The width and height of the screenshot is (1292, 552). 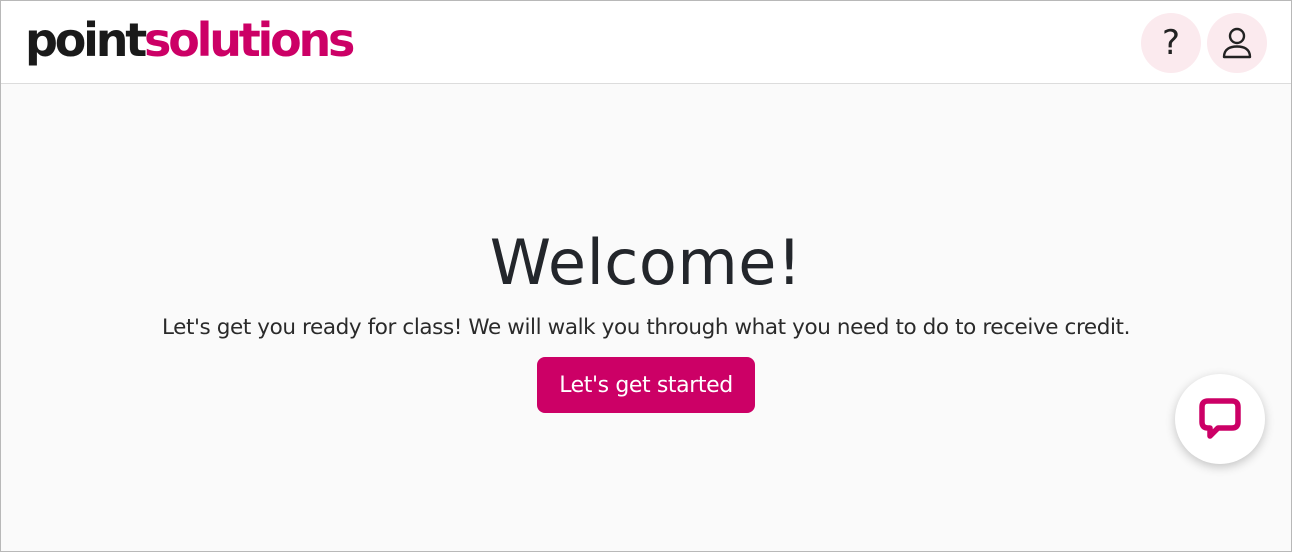 I want to click on account-button, so click(x=1237, y=43).